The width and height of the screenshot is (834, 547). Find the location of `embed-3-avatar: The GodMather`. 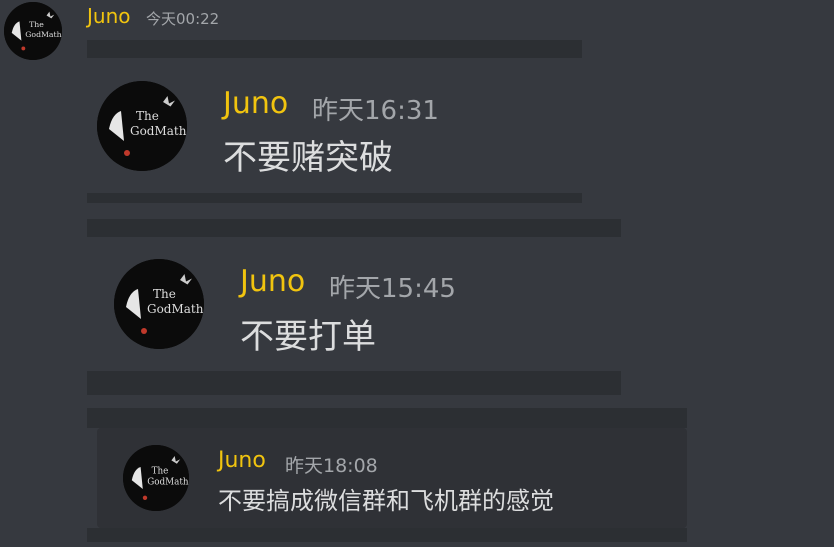

embed-3-avatar: The GodMather is located at coordinates (156, 478).